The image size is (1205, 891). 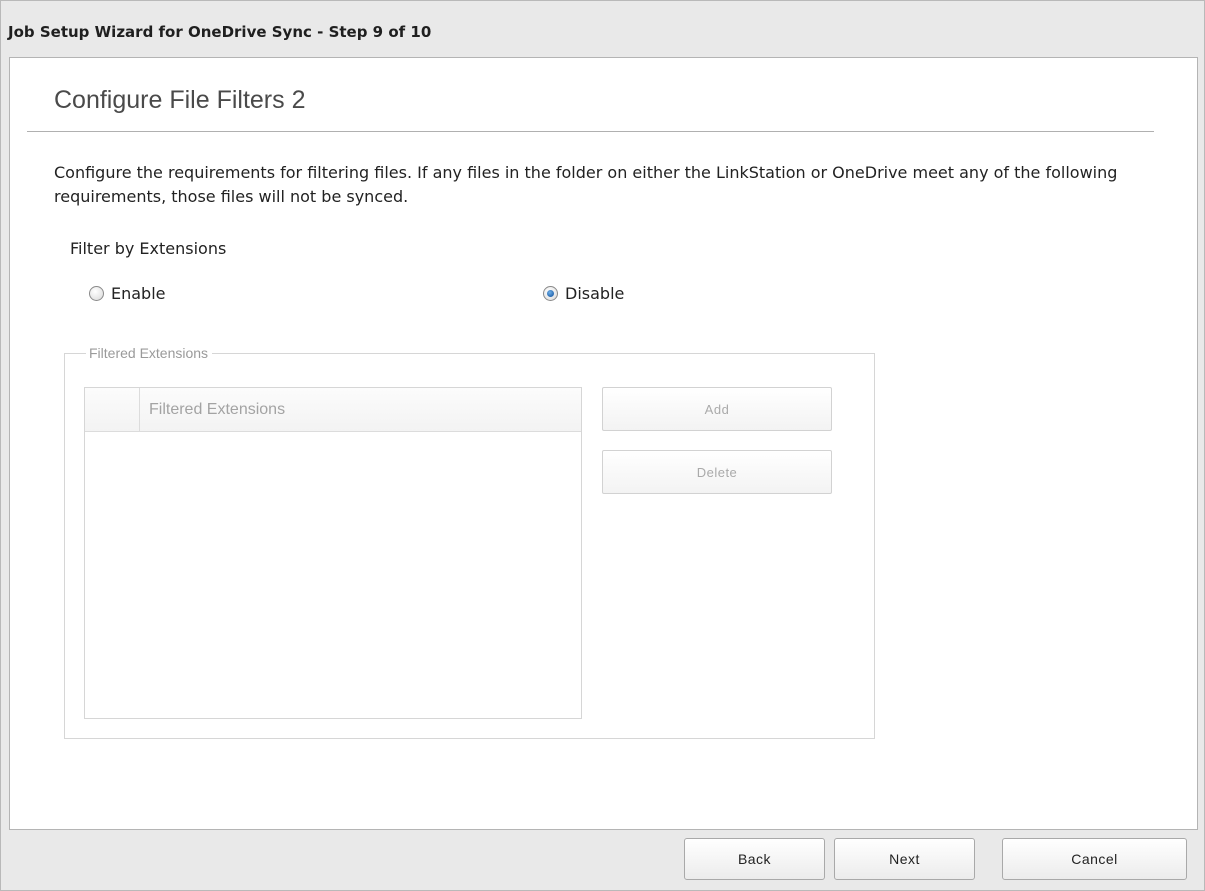 I want to click on disable-radio-label: Disable, so click(x=594, y=293).